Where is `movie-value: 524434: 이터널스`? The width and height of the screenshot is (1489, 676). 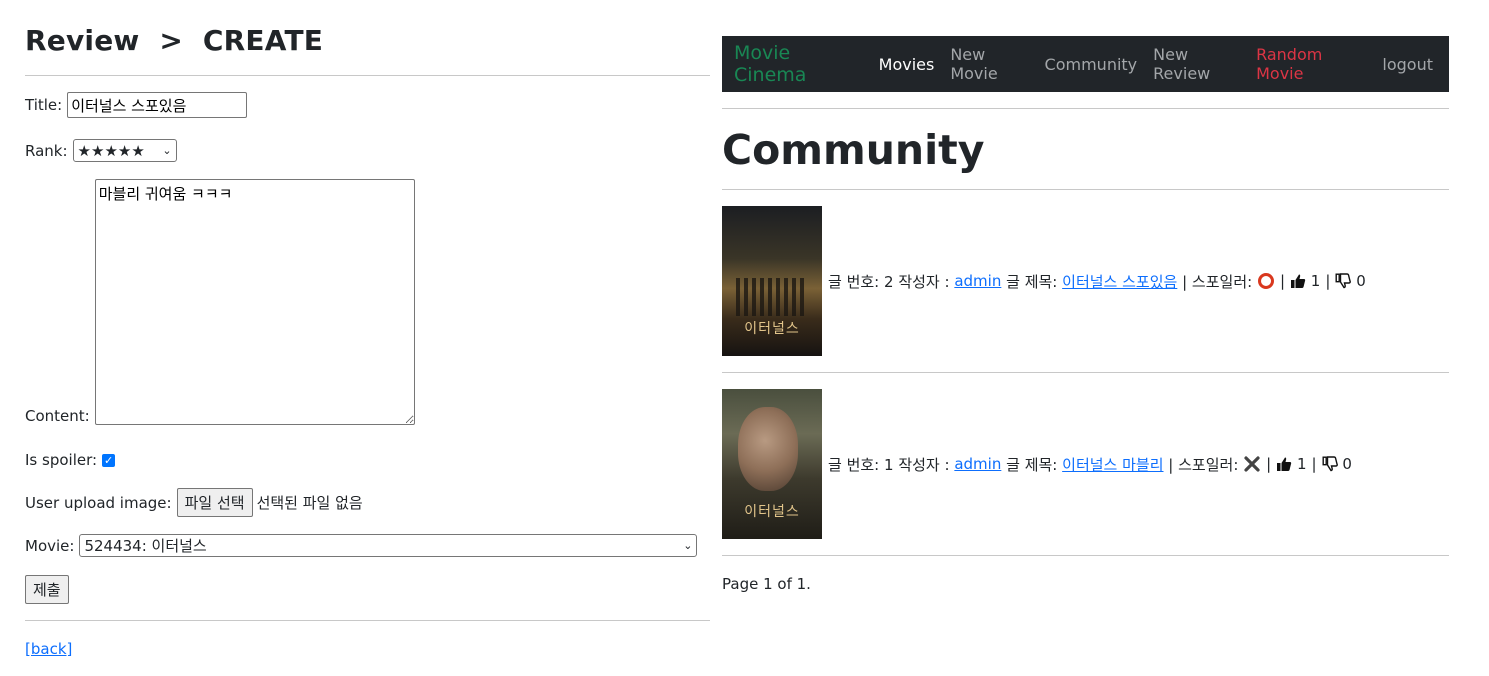
movie-value: 524434: 이터널스 is located at coordinates (145, 546).